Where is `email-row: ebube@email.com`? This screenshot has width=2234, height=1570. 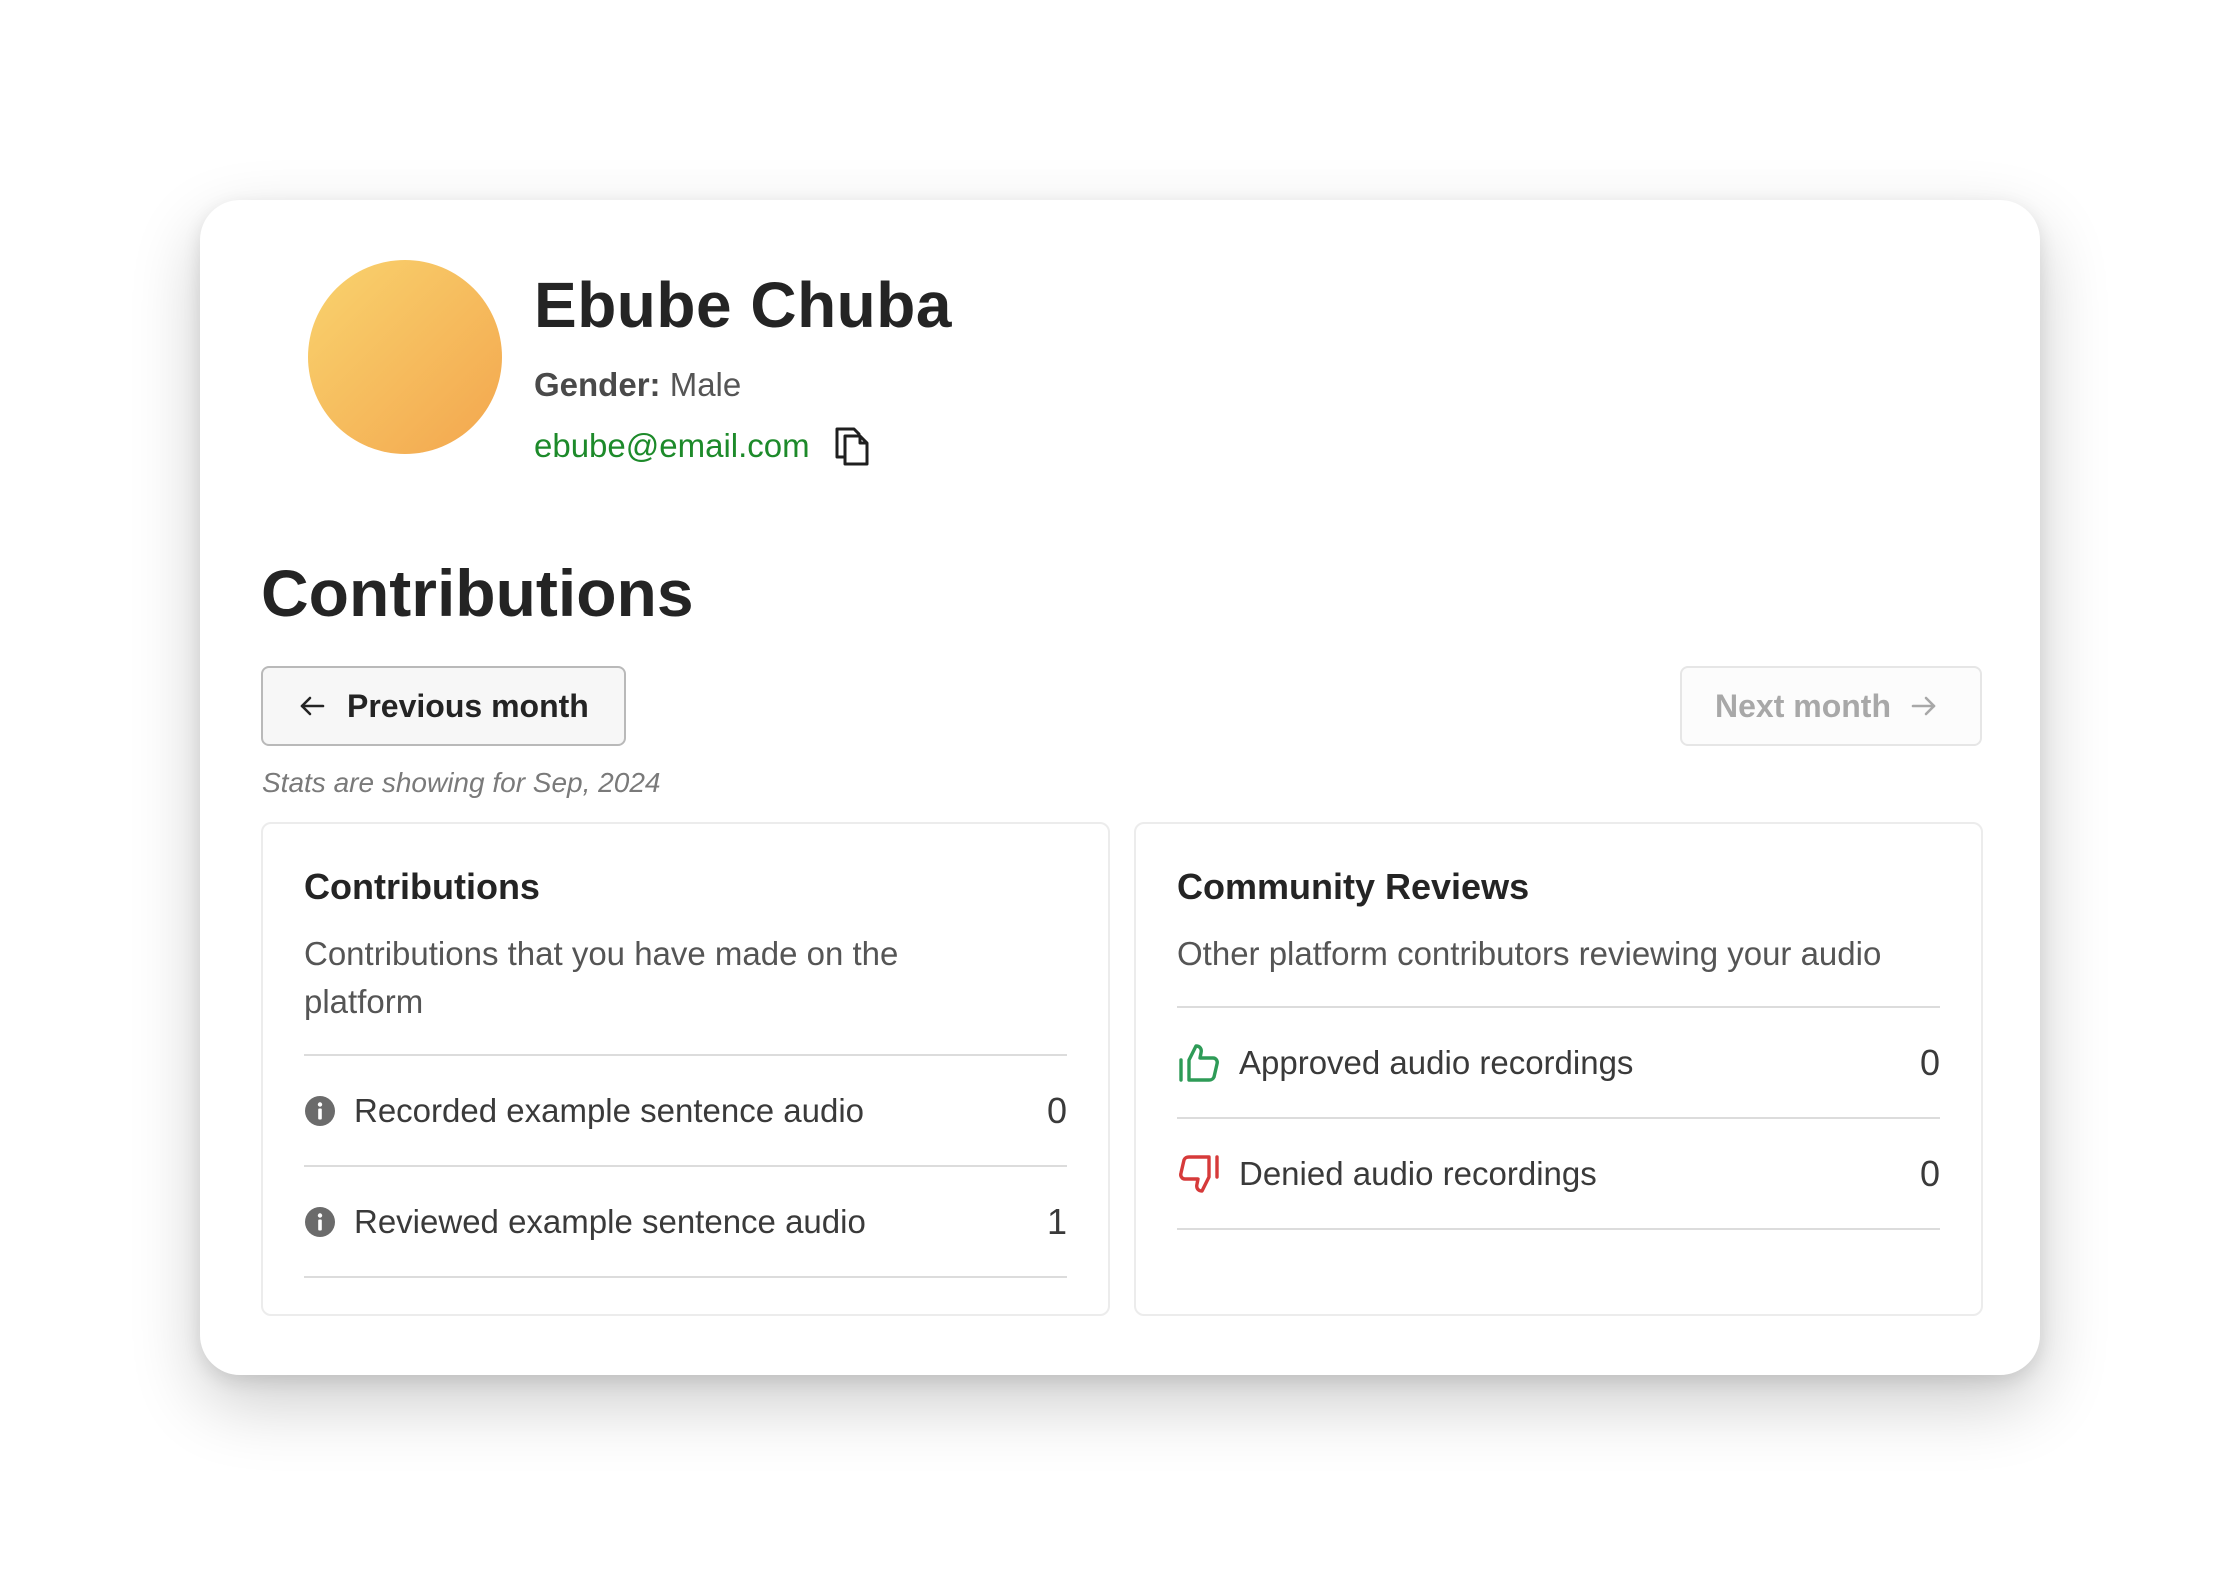 email-row: ebube@email.com is located at coordinates (743, 446).